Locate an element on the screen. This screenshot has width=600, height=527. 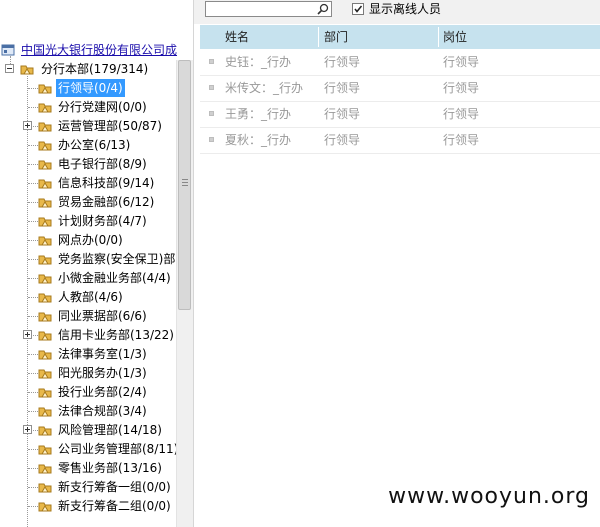
show-offline-checkbox is located at coordinates (358, 9).